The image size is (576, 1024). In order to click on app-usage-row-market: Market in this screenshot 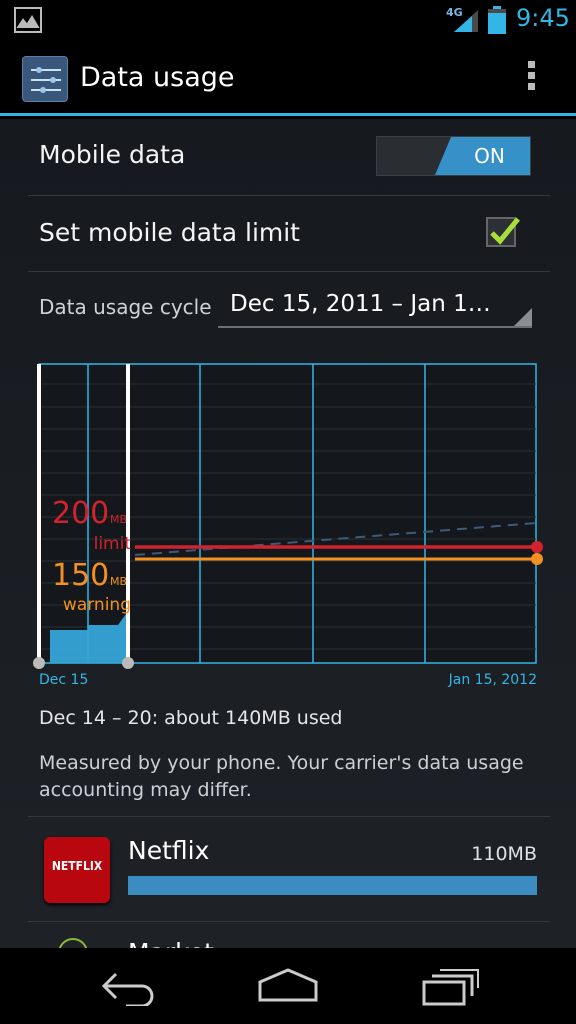, I will do `click(289, 935)`.